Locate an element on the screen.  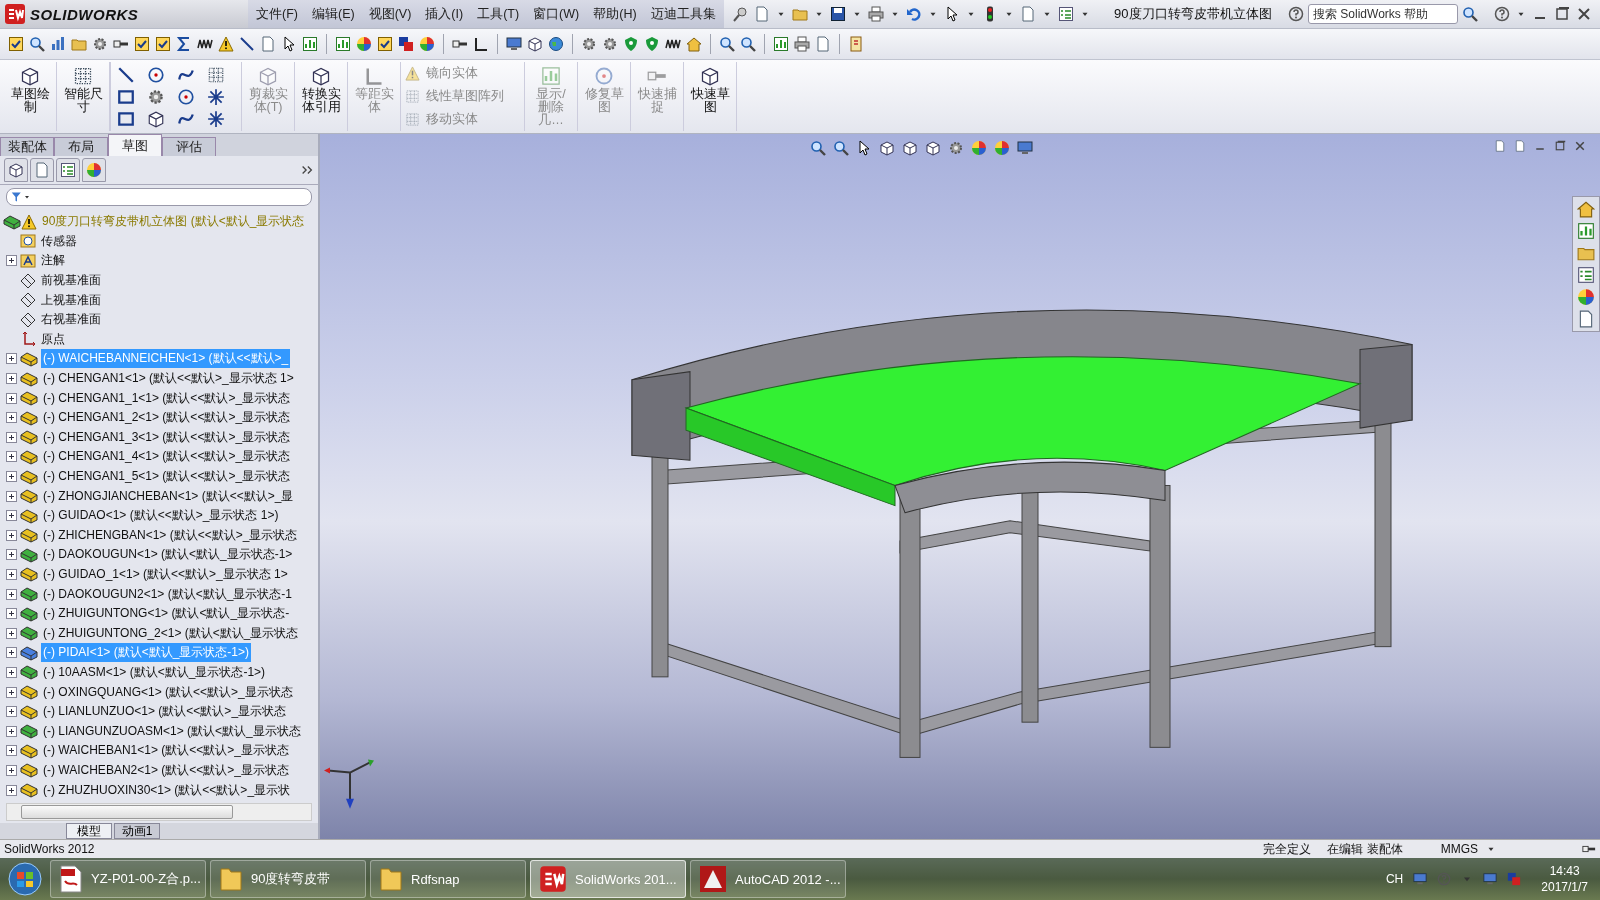
tree-item: (-) ZHUZHUOXIN30<1> (默认<<默认>_显示状 is located at coordinates (167, 790).